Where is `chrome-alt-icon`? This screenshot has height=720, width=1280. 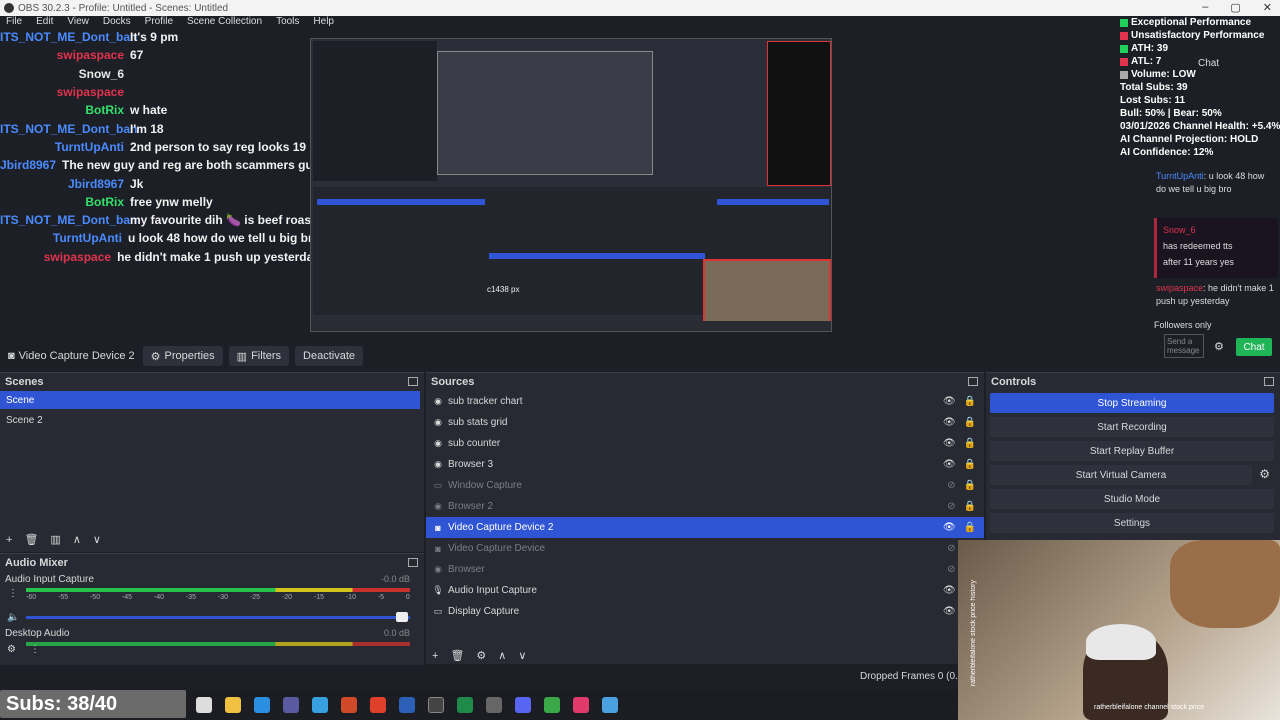 chrome-alt-icon is located at coordinates (552, 705).